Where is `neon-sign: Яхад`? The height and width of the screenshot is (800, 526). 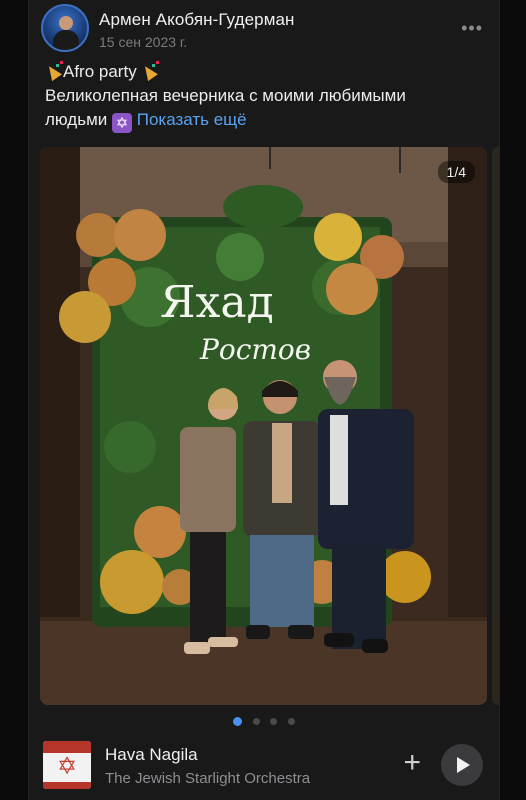
neon-sign: Яхад is located at coordinates (217, 302).